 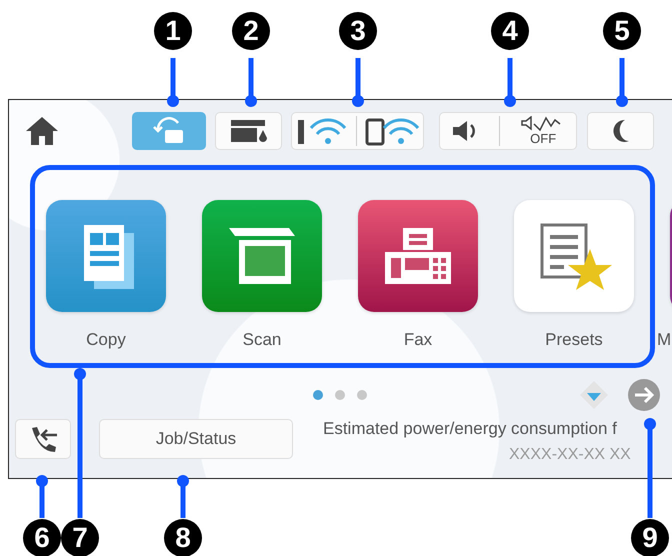 What do you see at coordinates (251, 31) in the screenshot?
I see `callout-number: 2` at bounding box center [251, 31].